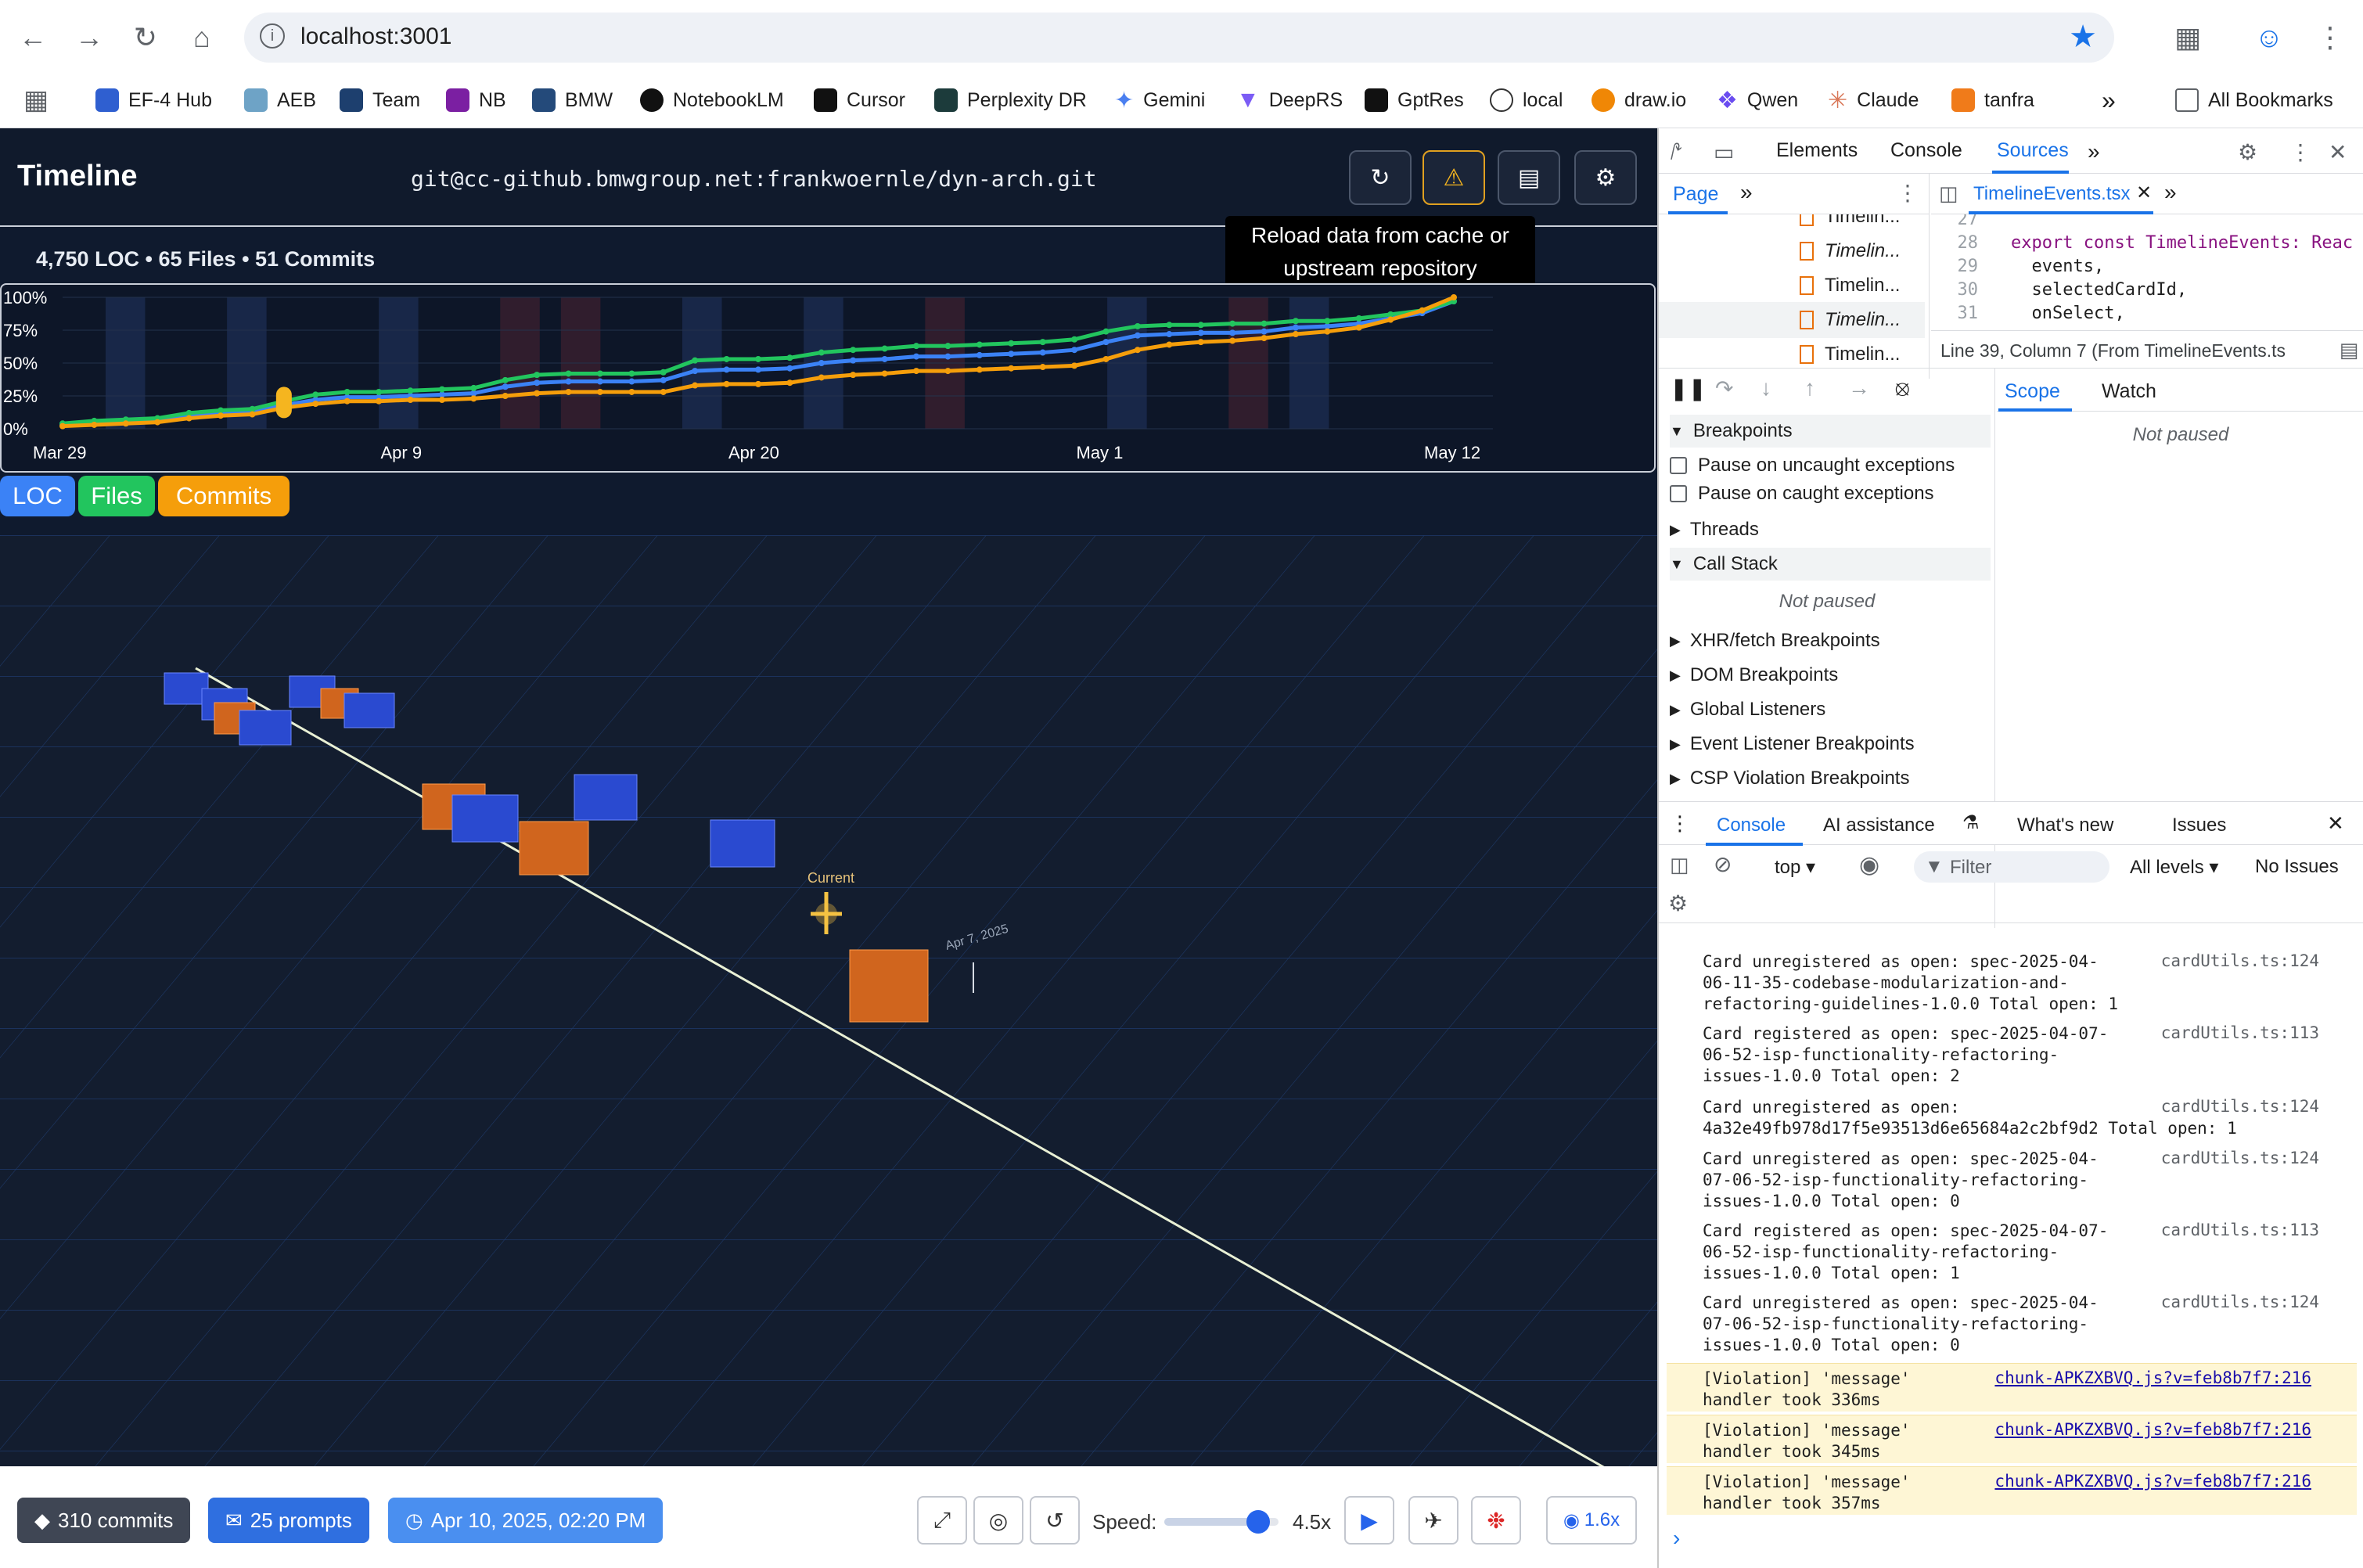 The image size is (2363, 1568). What do you see at coordinates (1179, 38) in the screenshot?
I see `address-bar: i localhost:3001 ★` at bounding box center [1179, 38].